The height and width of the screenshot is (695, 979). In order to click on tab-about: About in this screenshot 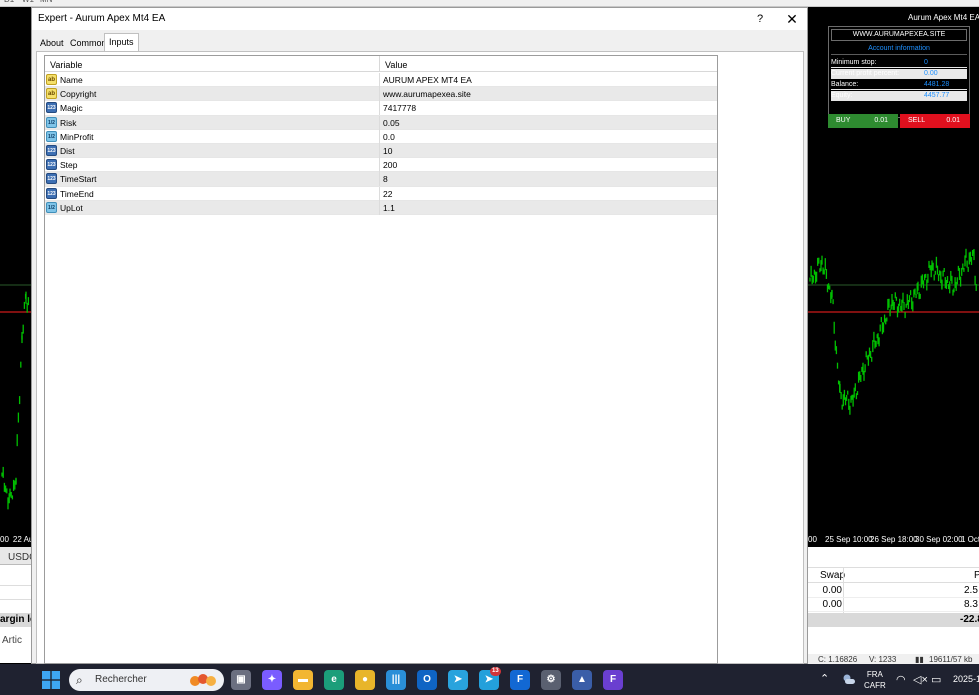, I will do `click(52, 43)`.